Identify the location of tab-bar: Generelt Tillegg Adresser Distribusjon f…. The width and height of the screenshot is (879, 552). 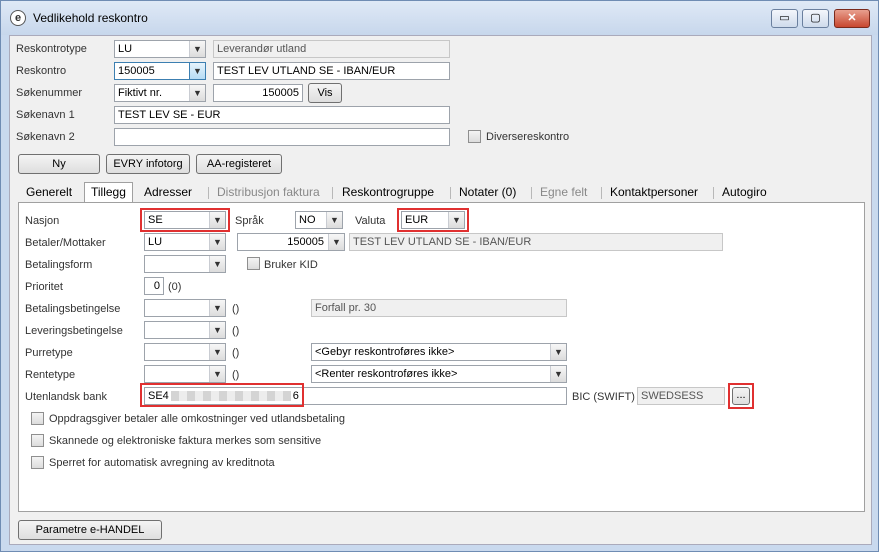
(441, 192).